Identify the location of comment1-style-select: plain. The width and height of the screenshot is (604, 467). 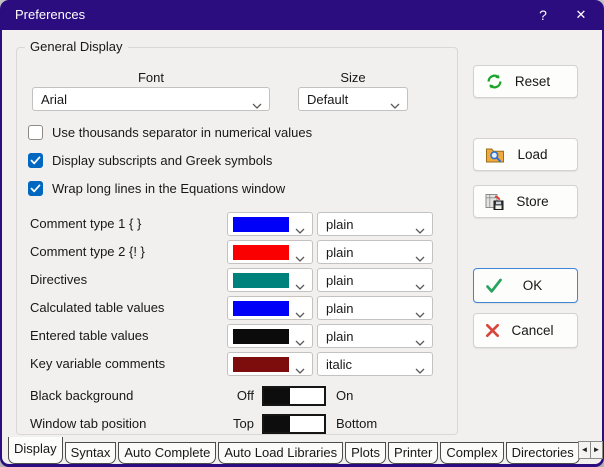
(375, 224).